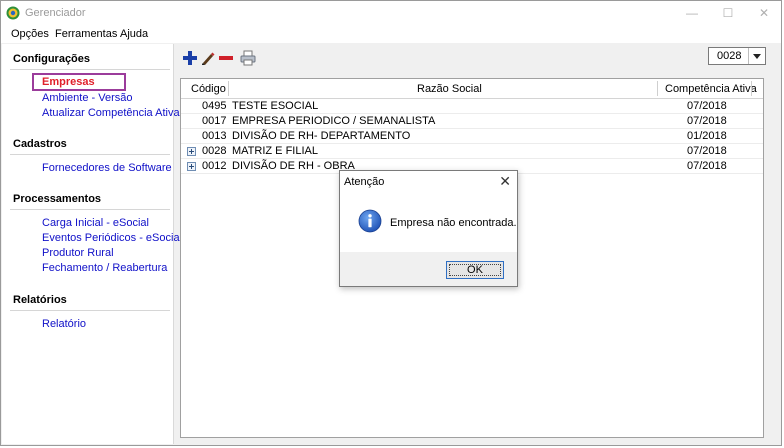 Image resolution: width=784 pixels, height=448 pixels. Describe the element at coordinates (391, 13) in the screenshot. I see `title-bar: Gerenciador — ☐ ✕` at that location.